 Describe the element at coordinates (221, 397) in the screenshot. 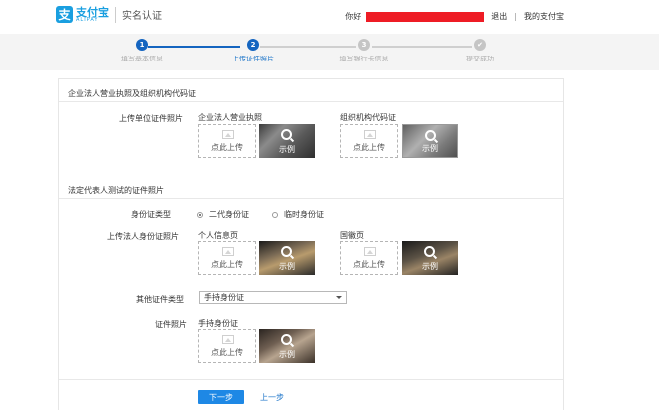

I see `next-step-button: 下一步` at that location.